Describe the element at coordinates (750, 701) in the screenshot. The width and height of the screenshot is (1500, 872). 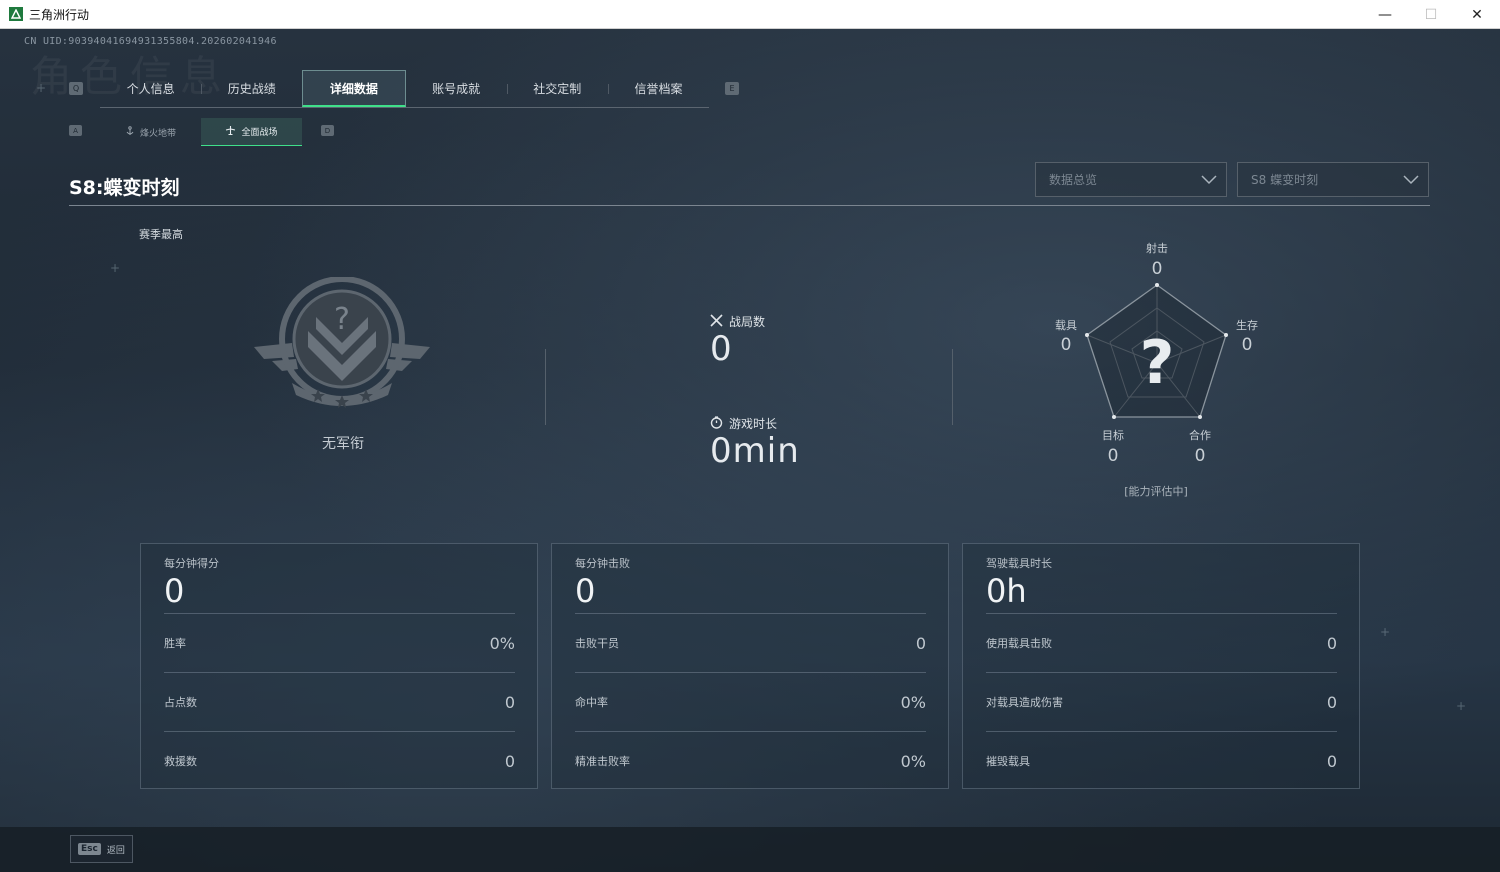
I see `stat-row: 命中率 0%` at that location.